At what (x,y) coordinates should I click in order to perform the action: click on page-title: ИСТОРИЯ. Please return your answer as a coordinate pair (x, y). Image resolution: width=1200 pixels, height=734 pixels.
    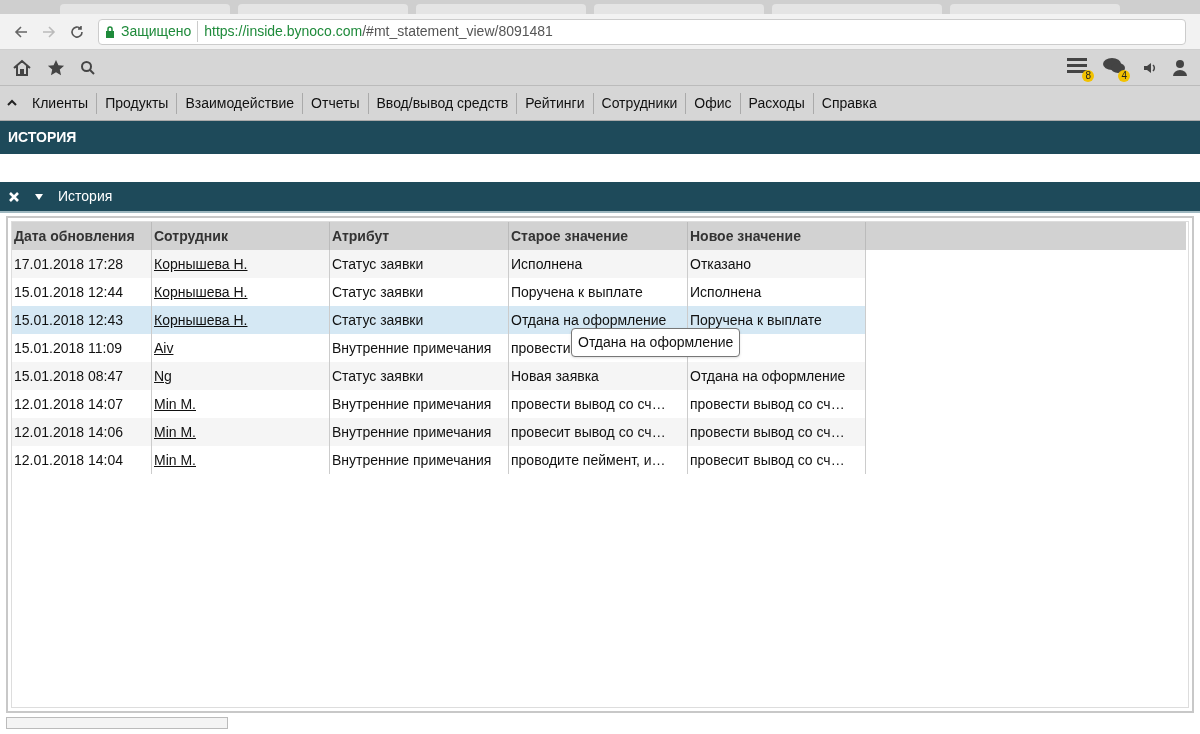
    Looking at the image, I should click on (42, 137).